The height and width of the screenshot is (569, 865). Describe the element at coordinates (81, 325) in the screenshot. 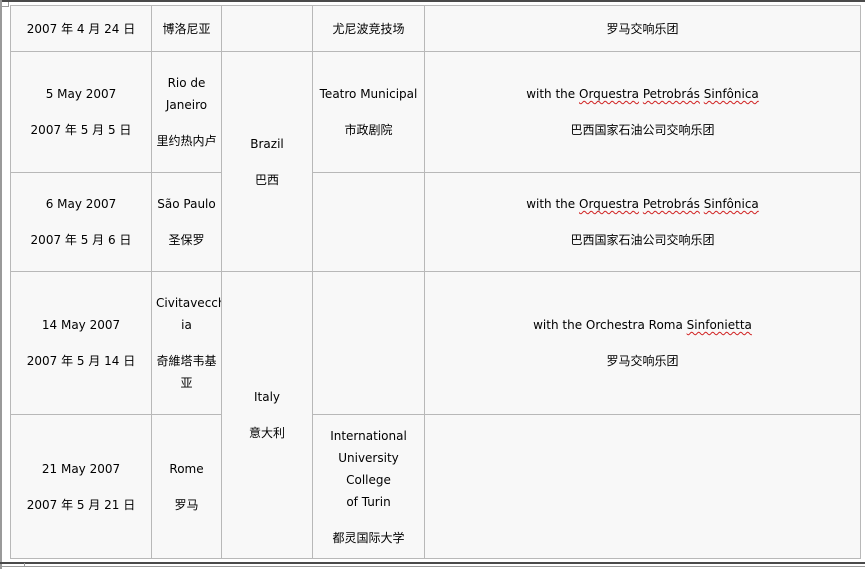

I see `date-en: 14 May 2007` at that location.